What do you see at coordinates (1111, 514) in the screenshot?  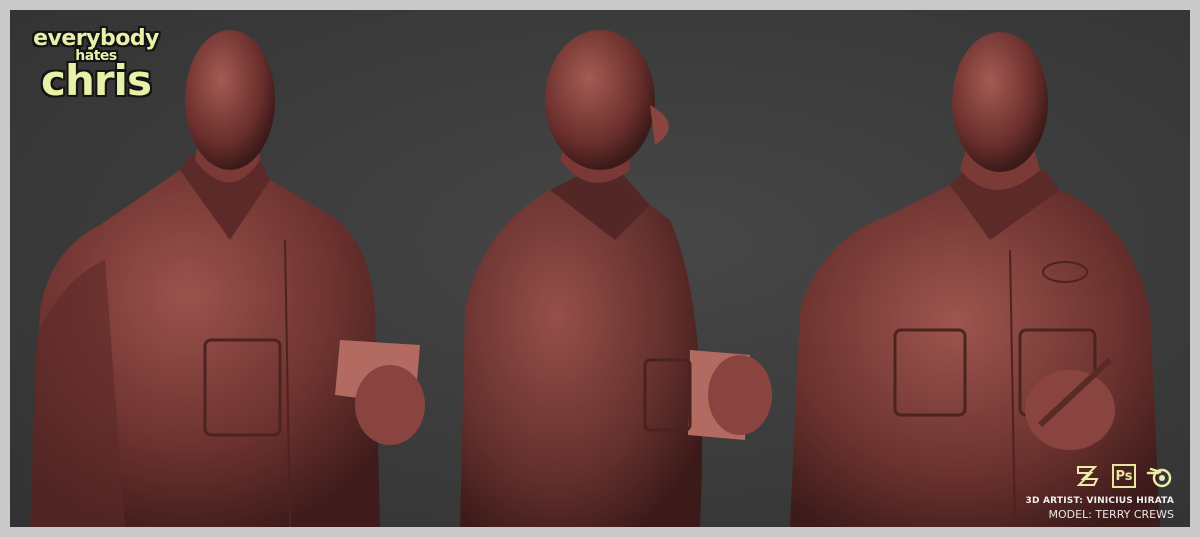 I see `model-credit: MODEL: TERRY CREWS` at bounding box center [1111, 514].